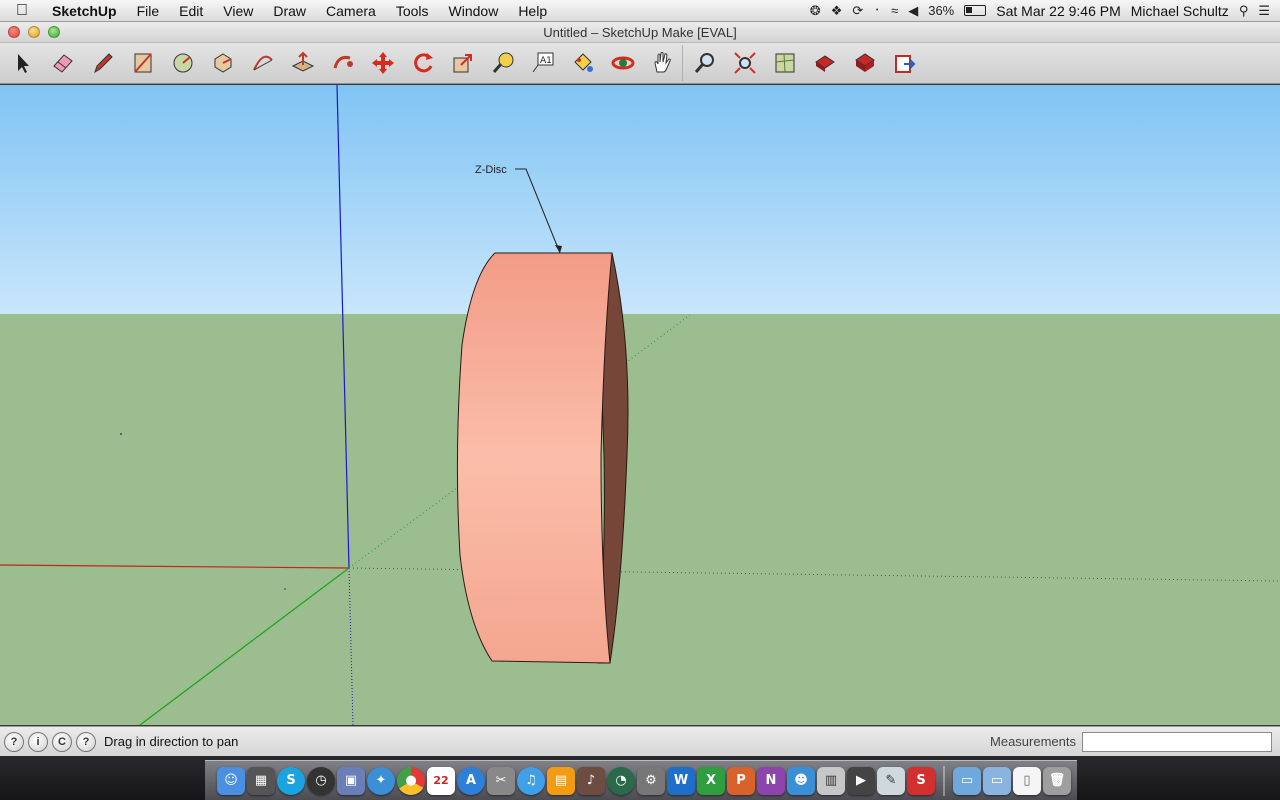  I want to click on status-message: Drag in direction to pan, so click(171, 741).